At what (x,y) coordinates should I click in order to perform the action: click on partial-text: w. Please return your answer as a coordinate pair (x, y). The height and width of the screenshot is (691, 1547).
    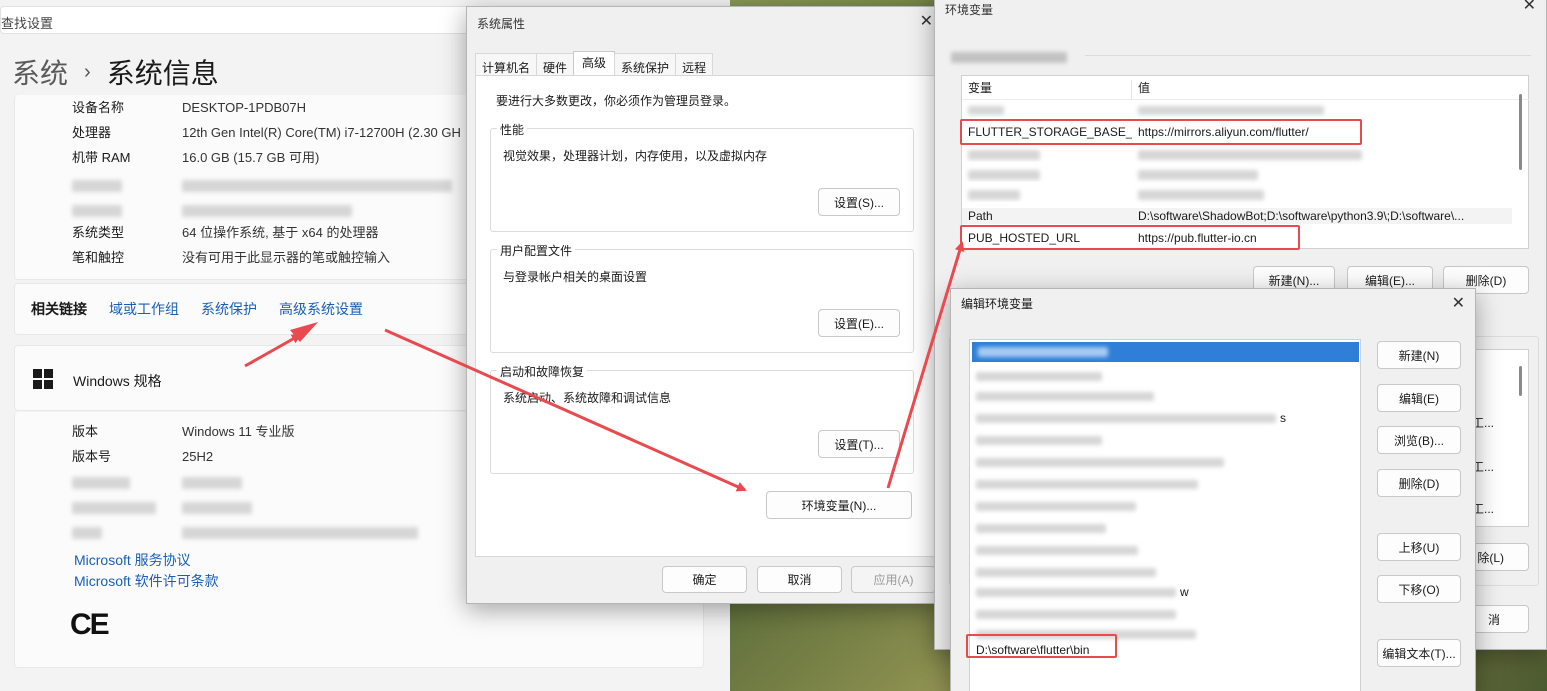
    Looking at the image, I should click on (1184, 592).